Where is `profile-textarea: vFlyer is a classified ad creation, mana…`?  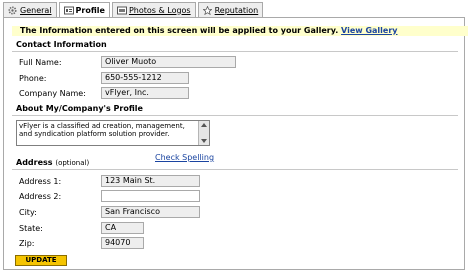 profile-textarea: vFlyer is a classified ad creation, mana… is located at coordinates (113, 133).